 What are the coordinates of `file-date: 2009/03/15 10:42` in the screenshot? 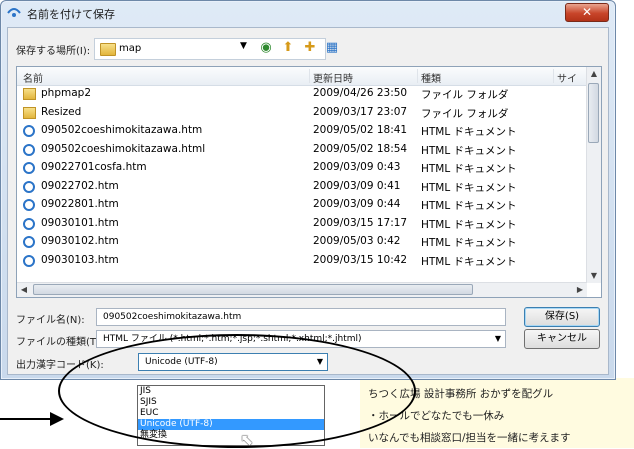 It's located at (360, 259).